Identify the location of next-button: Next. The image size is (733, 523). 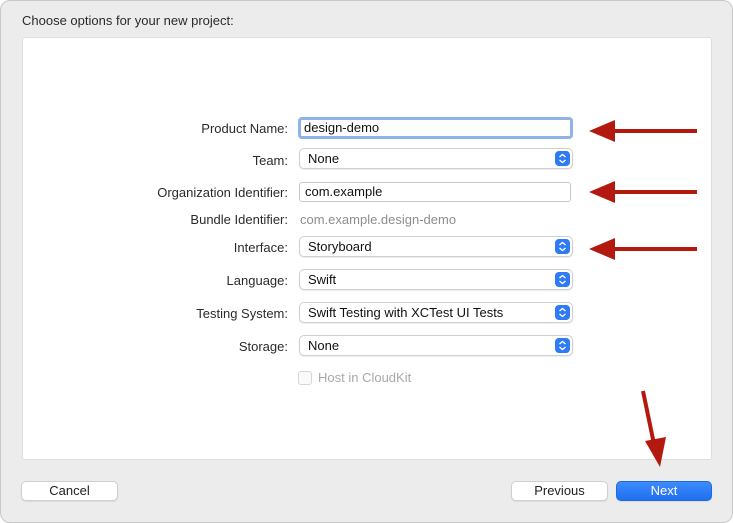
(664, 491).